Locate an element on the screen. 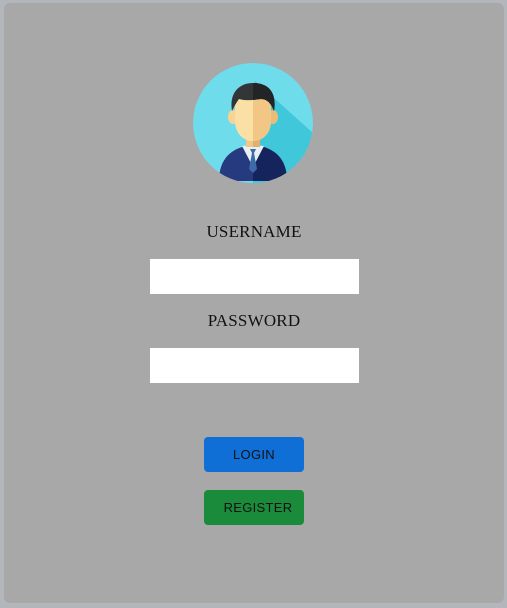  password-label: PASSWORD is located at coordinates (254, 320).